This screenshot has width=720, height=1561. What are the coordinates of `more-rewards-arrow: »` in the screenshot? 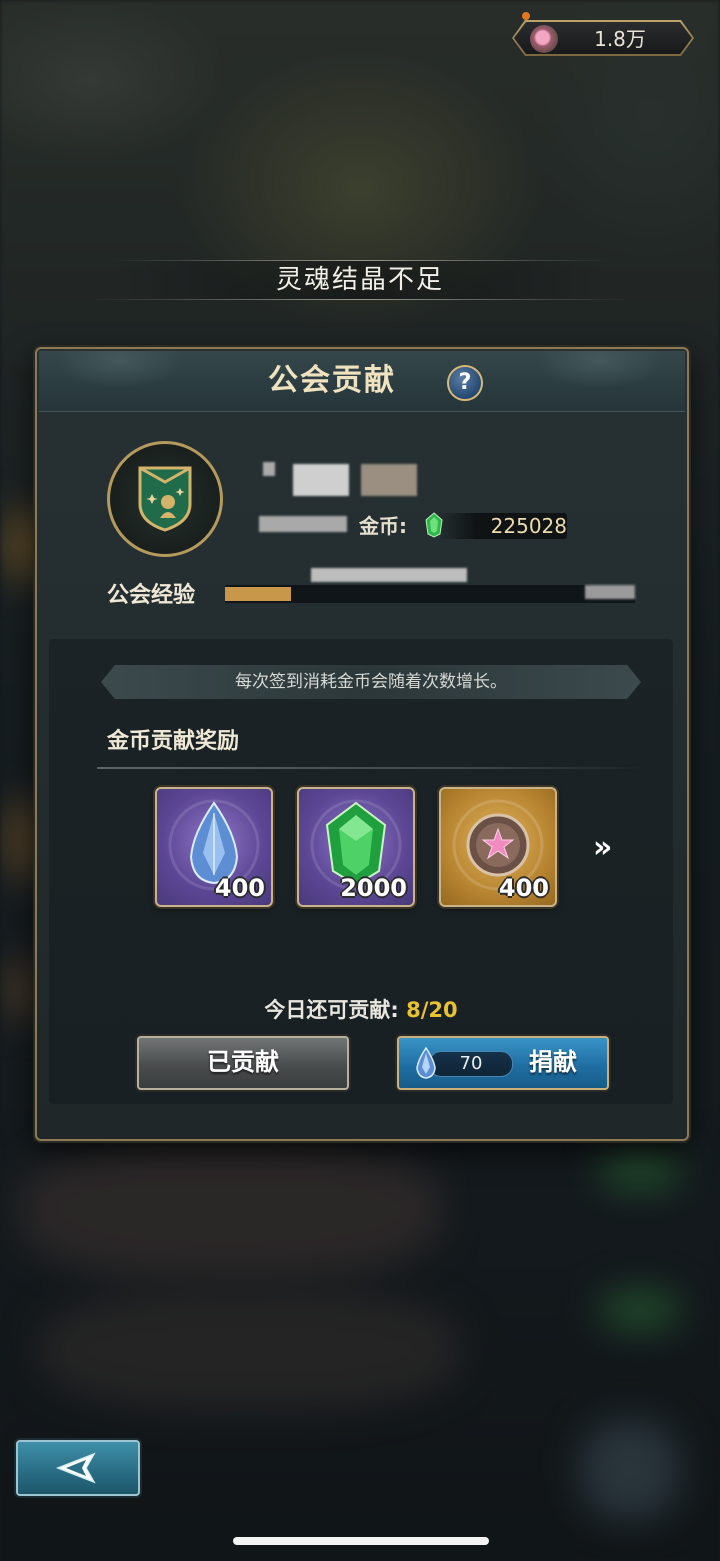 It's located at (602, 848).